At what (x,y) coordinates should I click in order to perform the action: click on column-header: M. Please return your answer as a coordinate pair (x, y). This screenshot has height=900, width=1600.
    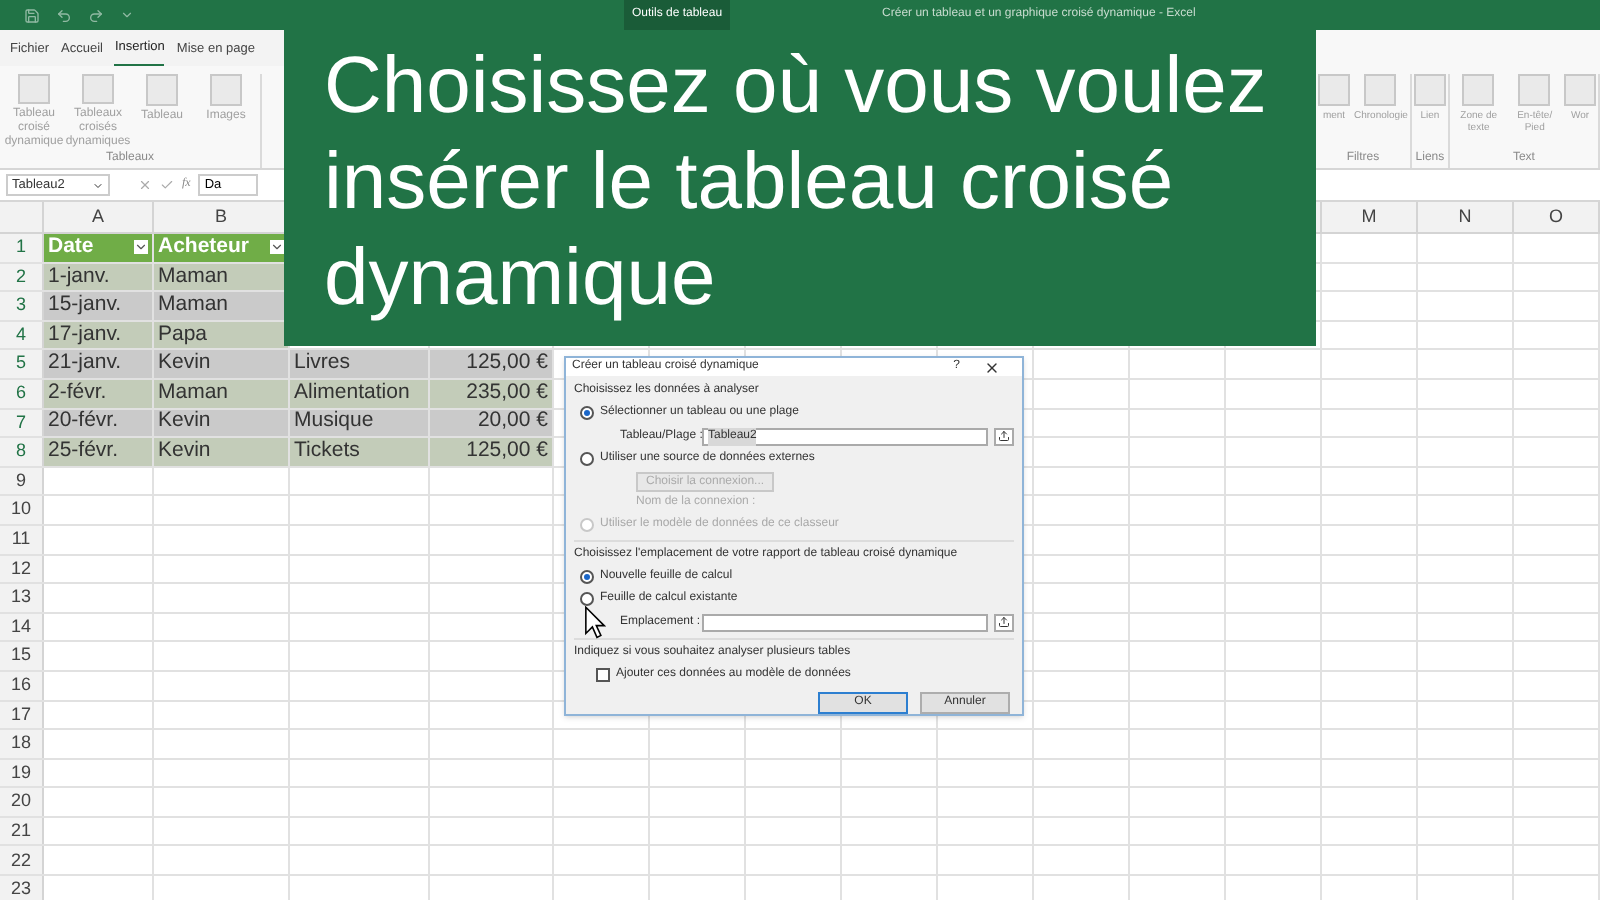
    Looking at the image, I should click on (1369, 217).